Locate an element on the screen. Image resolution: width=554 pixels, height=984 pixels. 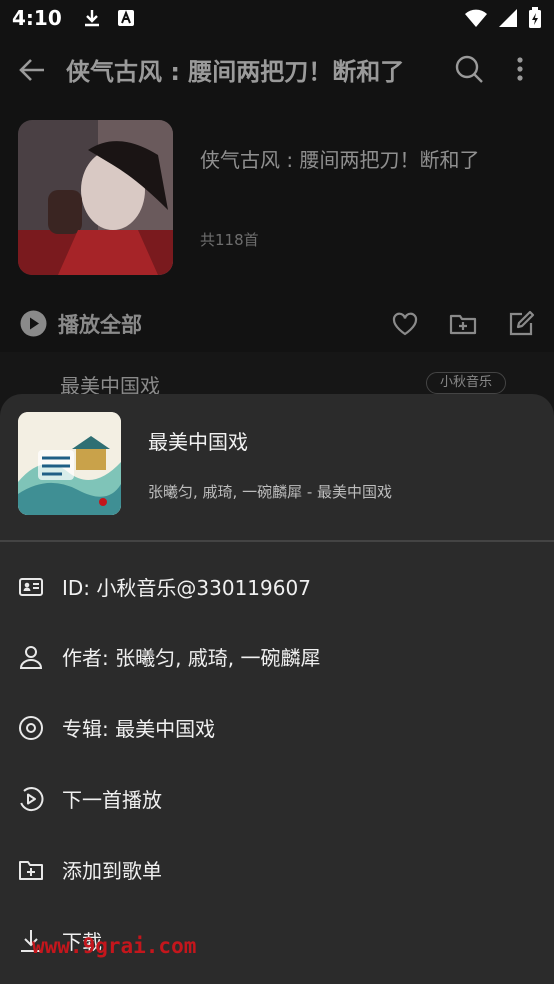
menu-item-label: 专辑: 最美中国戏 is located at coordinates (139, 729).